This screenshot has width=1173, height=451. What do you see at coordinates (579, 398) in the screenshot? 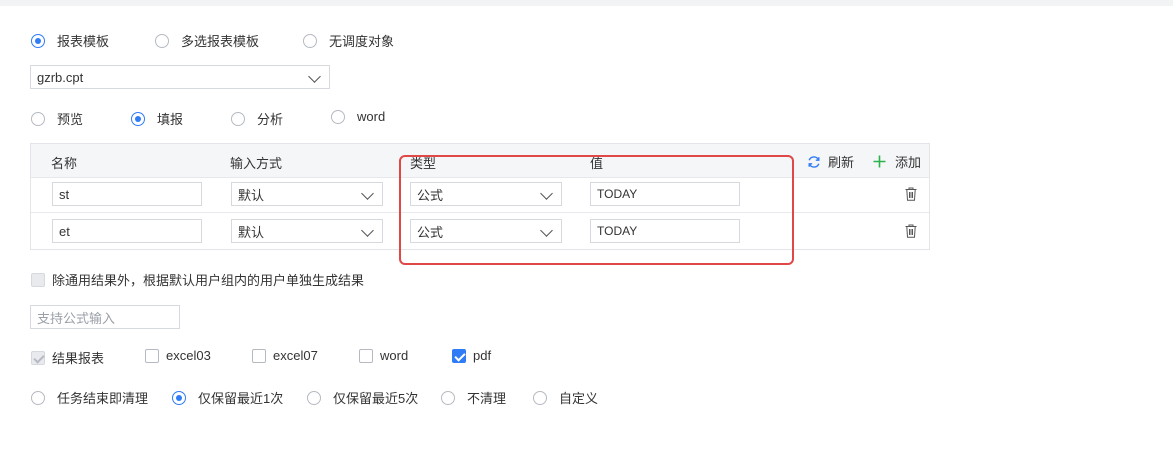
I see `radio-label: 自定义` at bounding box center [579, 398].